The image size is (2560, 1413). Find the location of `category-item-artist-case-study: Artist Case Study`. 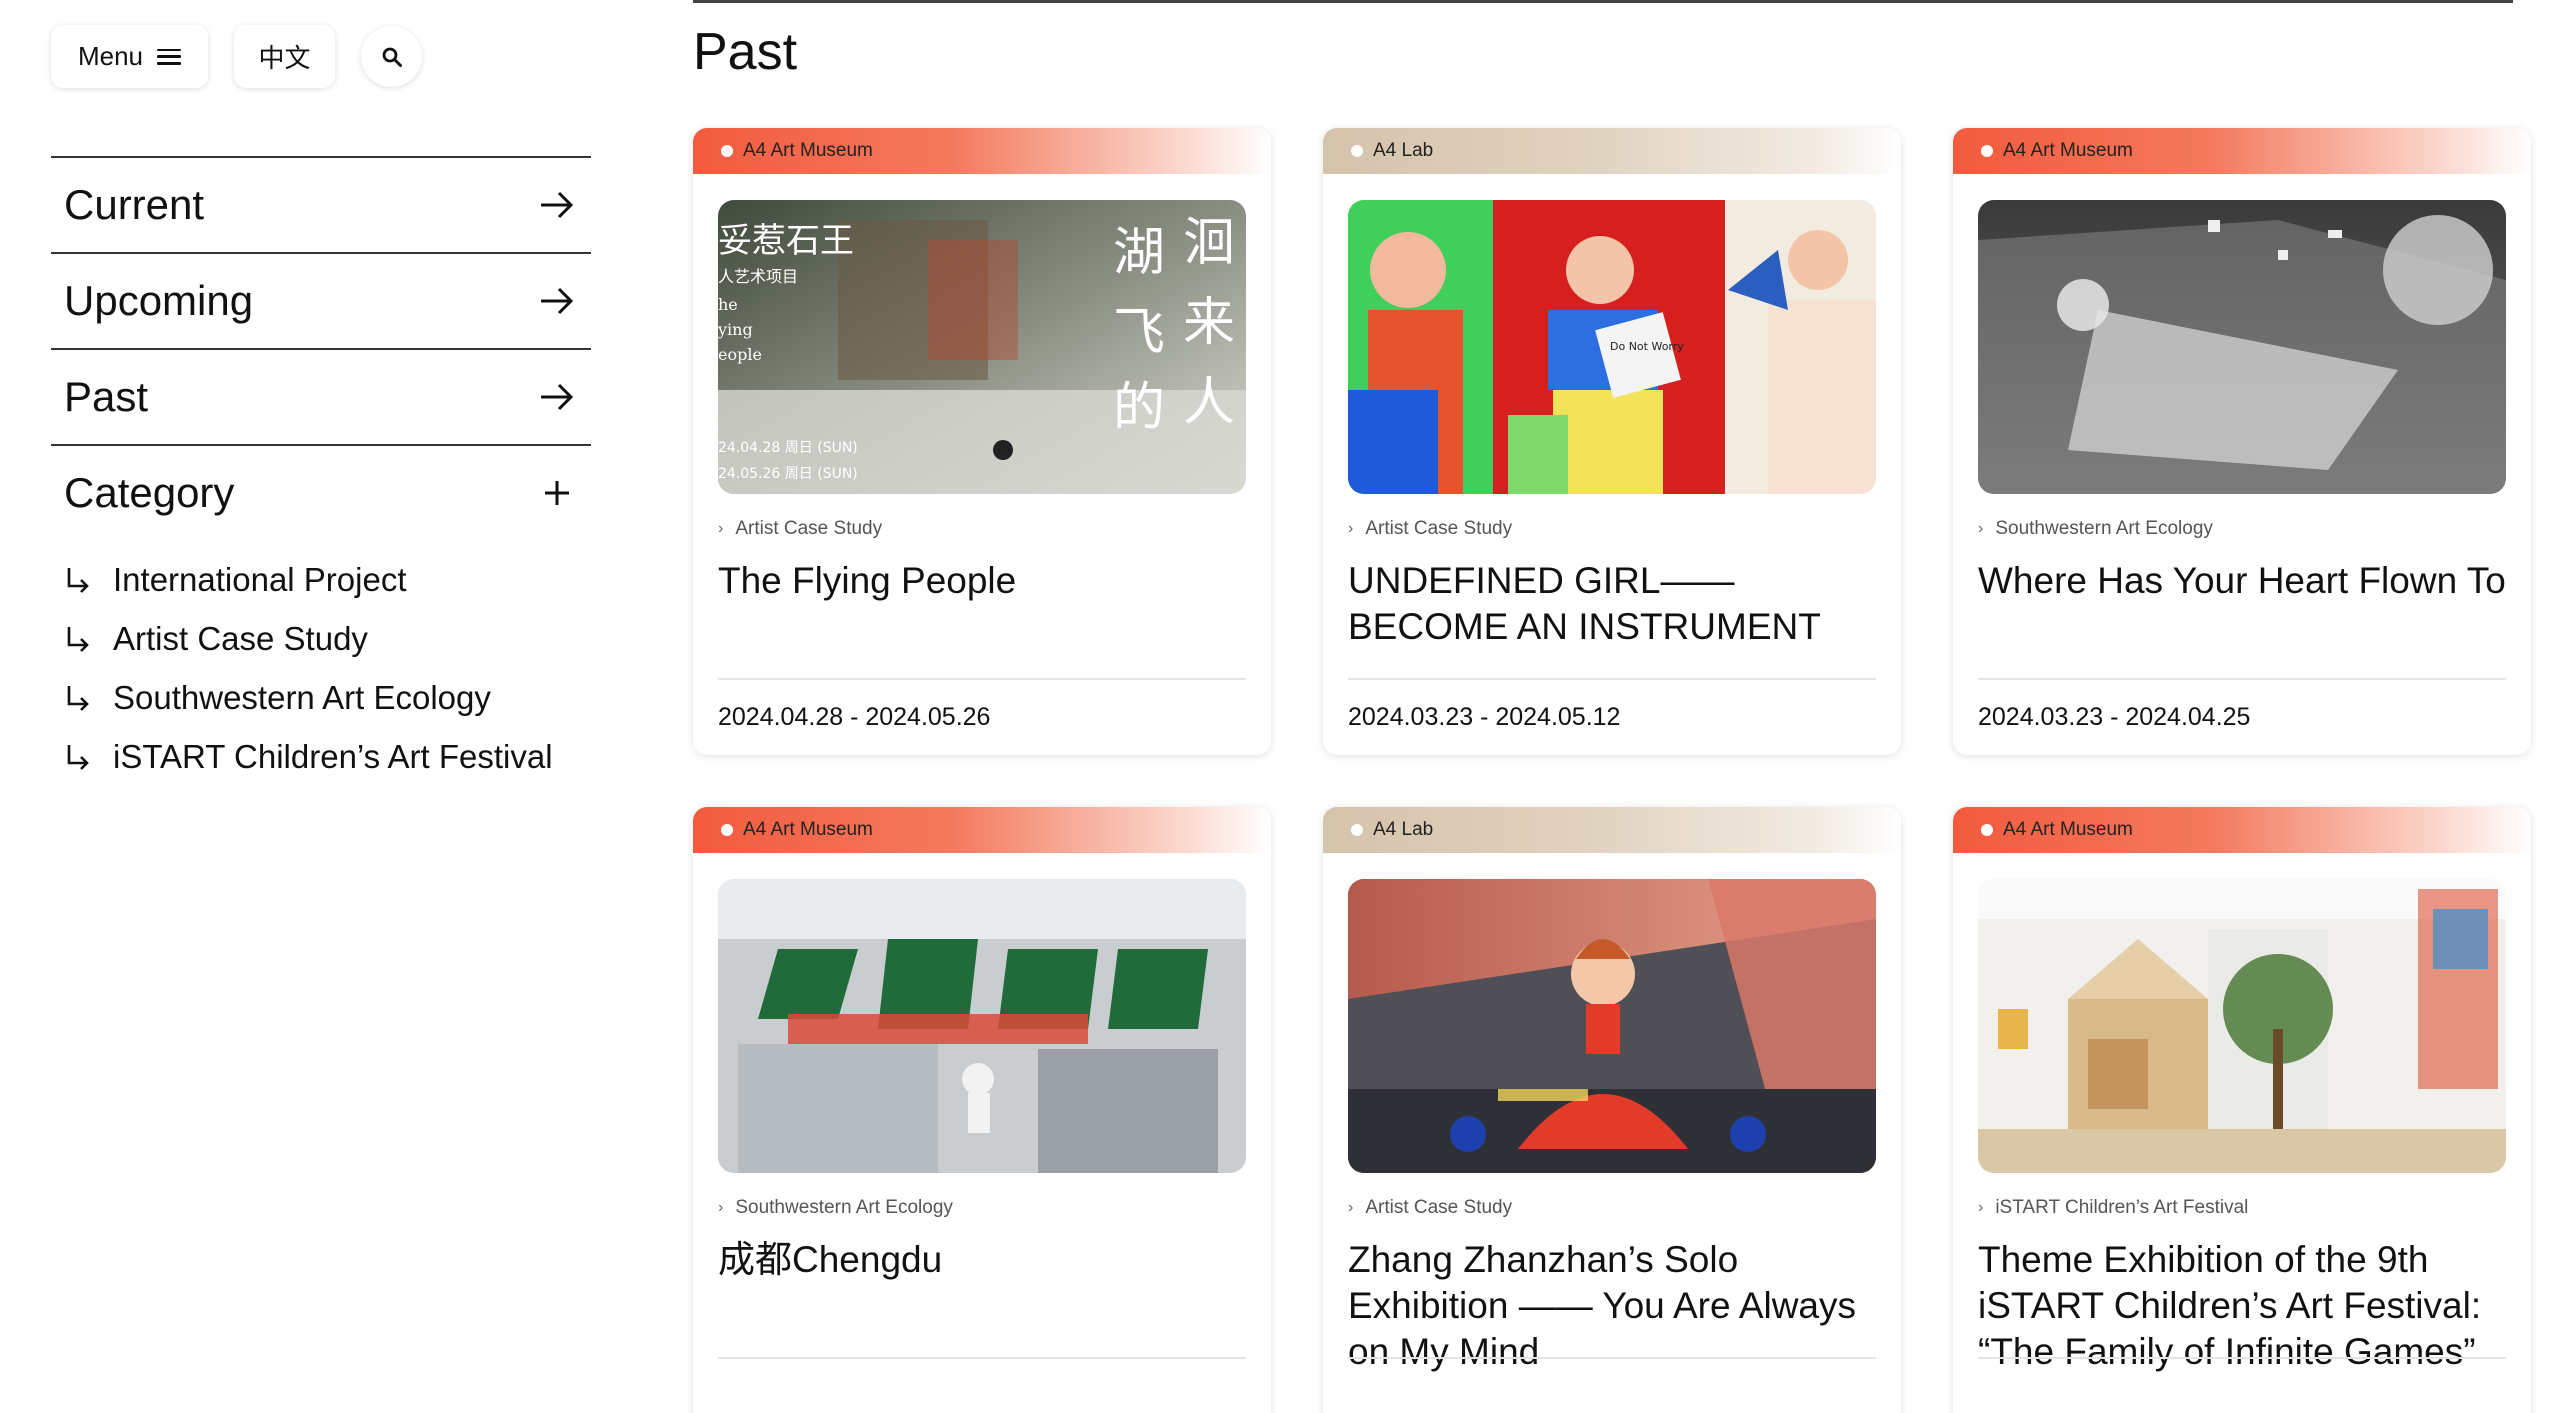

category-item-artist-case-study: Artist Case Study is located at coordinates (328, 638).